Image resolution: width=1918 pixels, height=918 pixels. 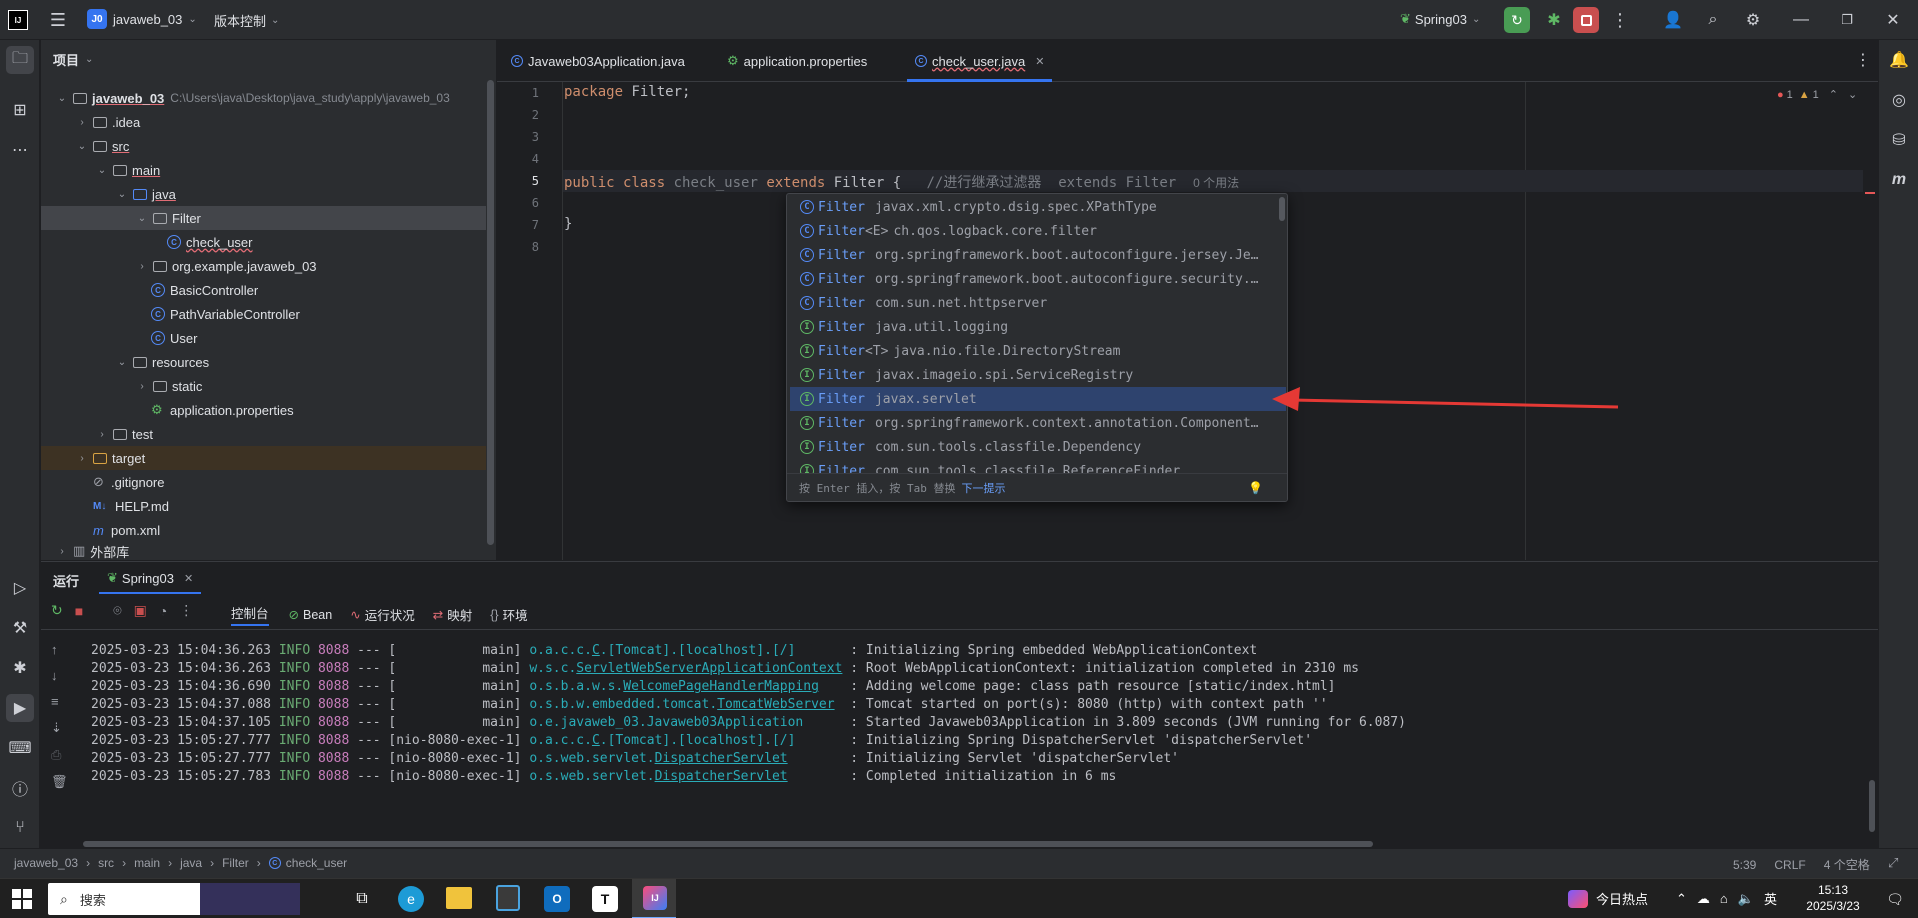 What do you see at coordinates (598, 61) in the screenshot?
I see `tab-javaweb03-application: C Javaweb03Application.java` at bounding box center [598, 61].